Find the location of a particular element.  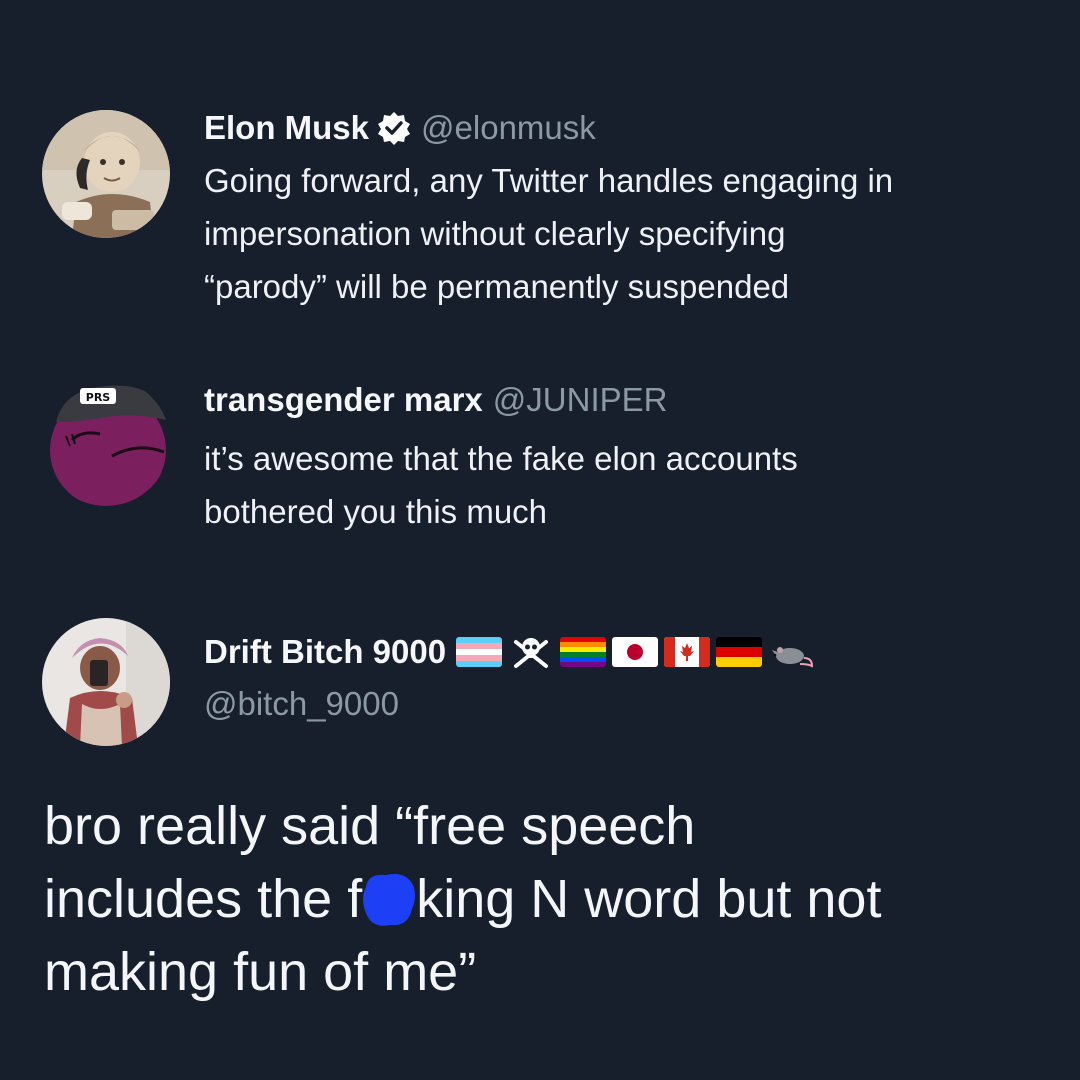

tweet-text-line: bothered you this much is located at coordinates (376, 511).